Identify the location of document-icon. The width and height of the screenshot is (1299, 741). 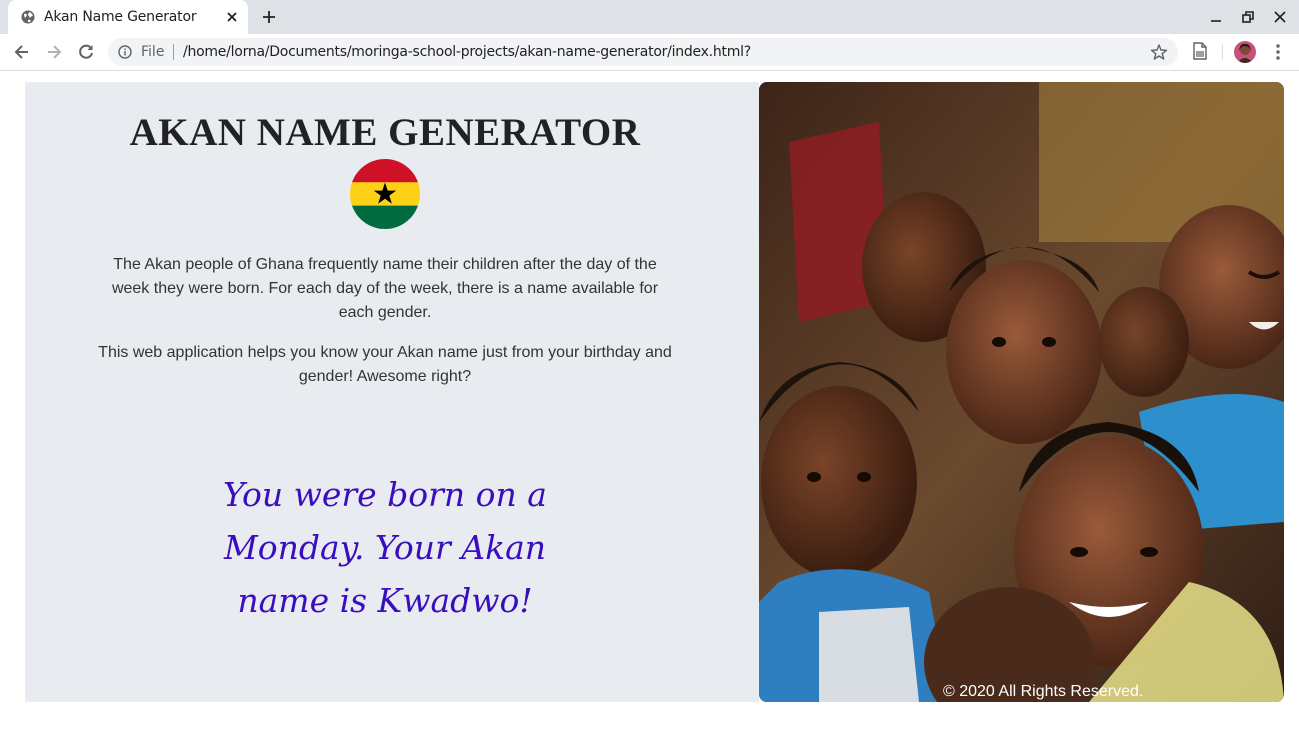
(1200, 51).